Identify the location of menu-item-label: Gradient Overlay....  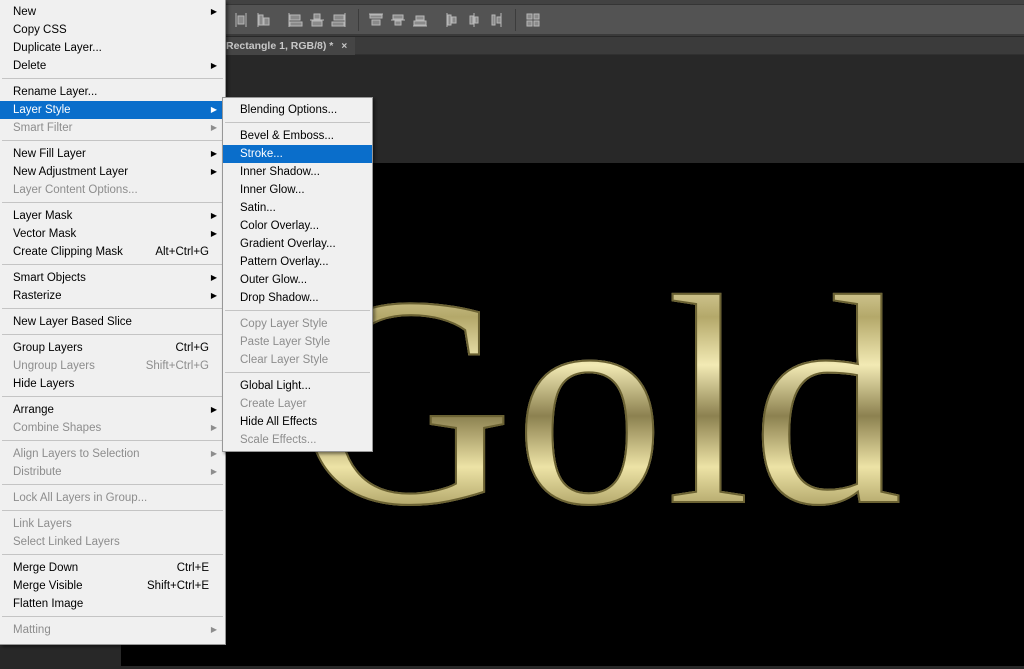
(288, 244).